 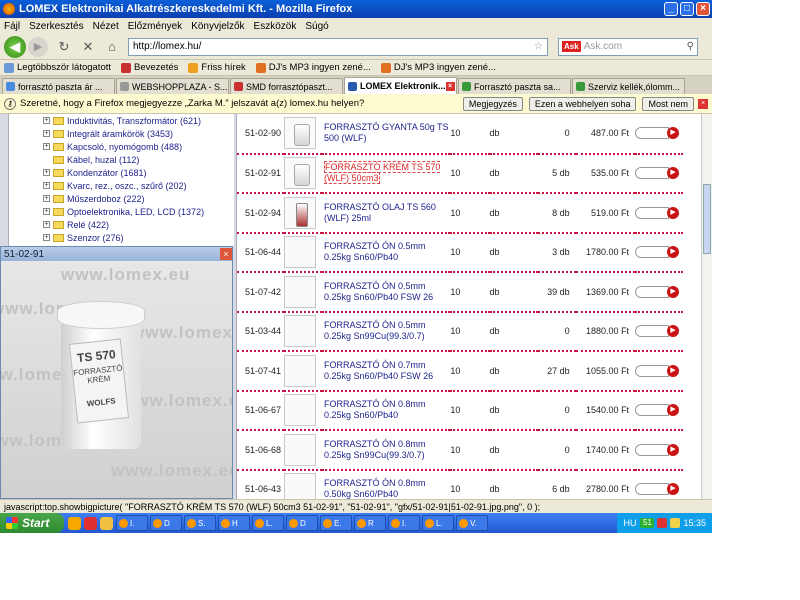 I want to click on taskbar-window-button: H, so click(x=234, y=523).